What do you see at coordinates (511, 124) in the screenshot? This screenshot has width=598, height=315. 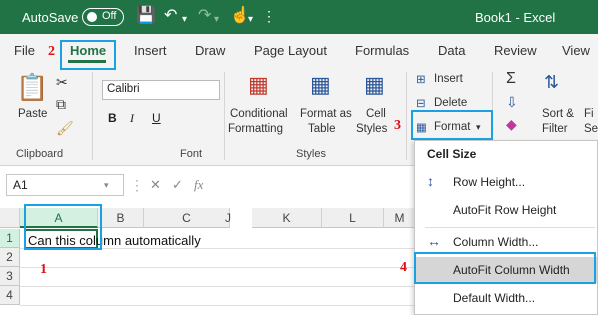 I see `clear-icon: ◆` at bounding box center [511, 124].